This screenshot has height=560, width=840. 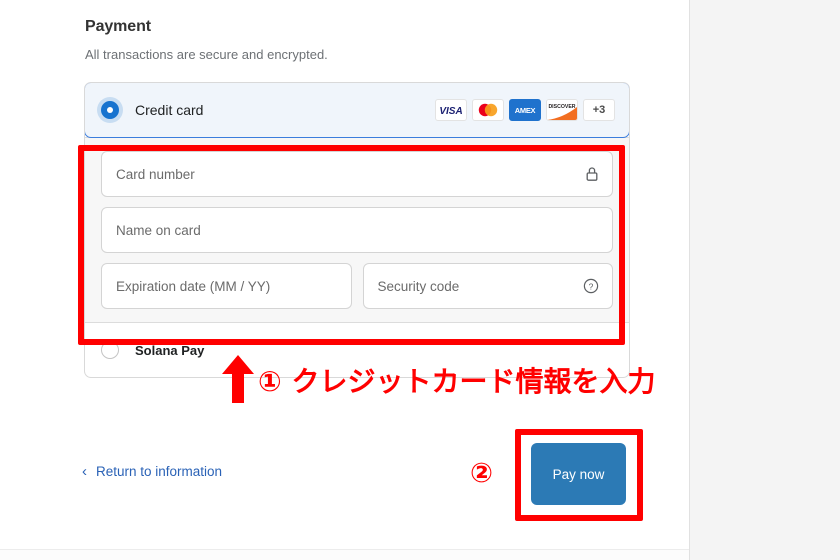 What do you see at coordinates (170, 350) in the screenshot?
I see `payment-method-label-solana-pay: Solana Pay` at bounding box center [170, 350].